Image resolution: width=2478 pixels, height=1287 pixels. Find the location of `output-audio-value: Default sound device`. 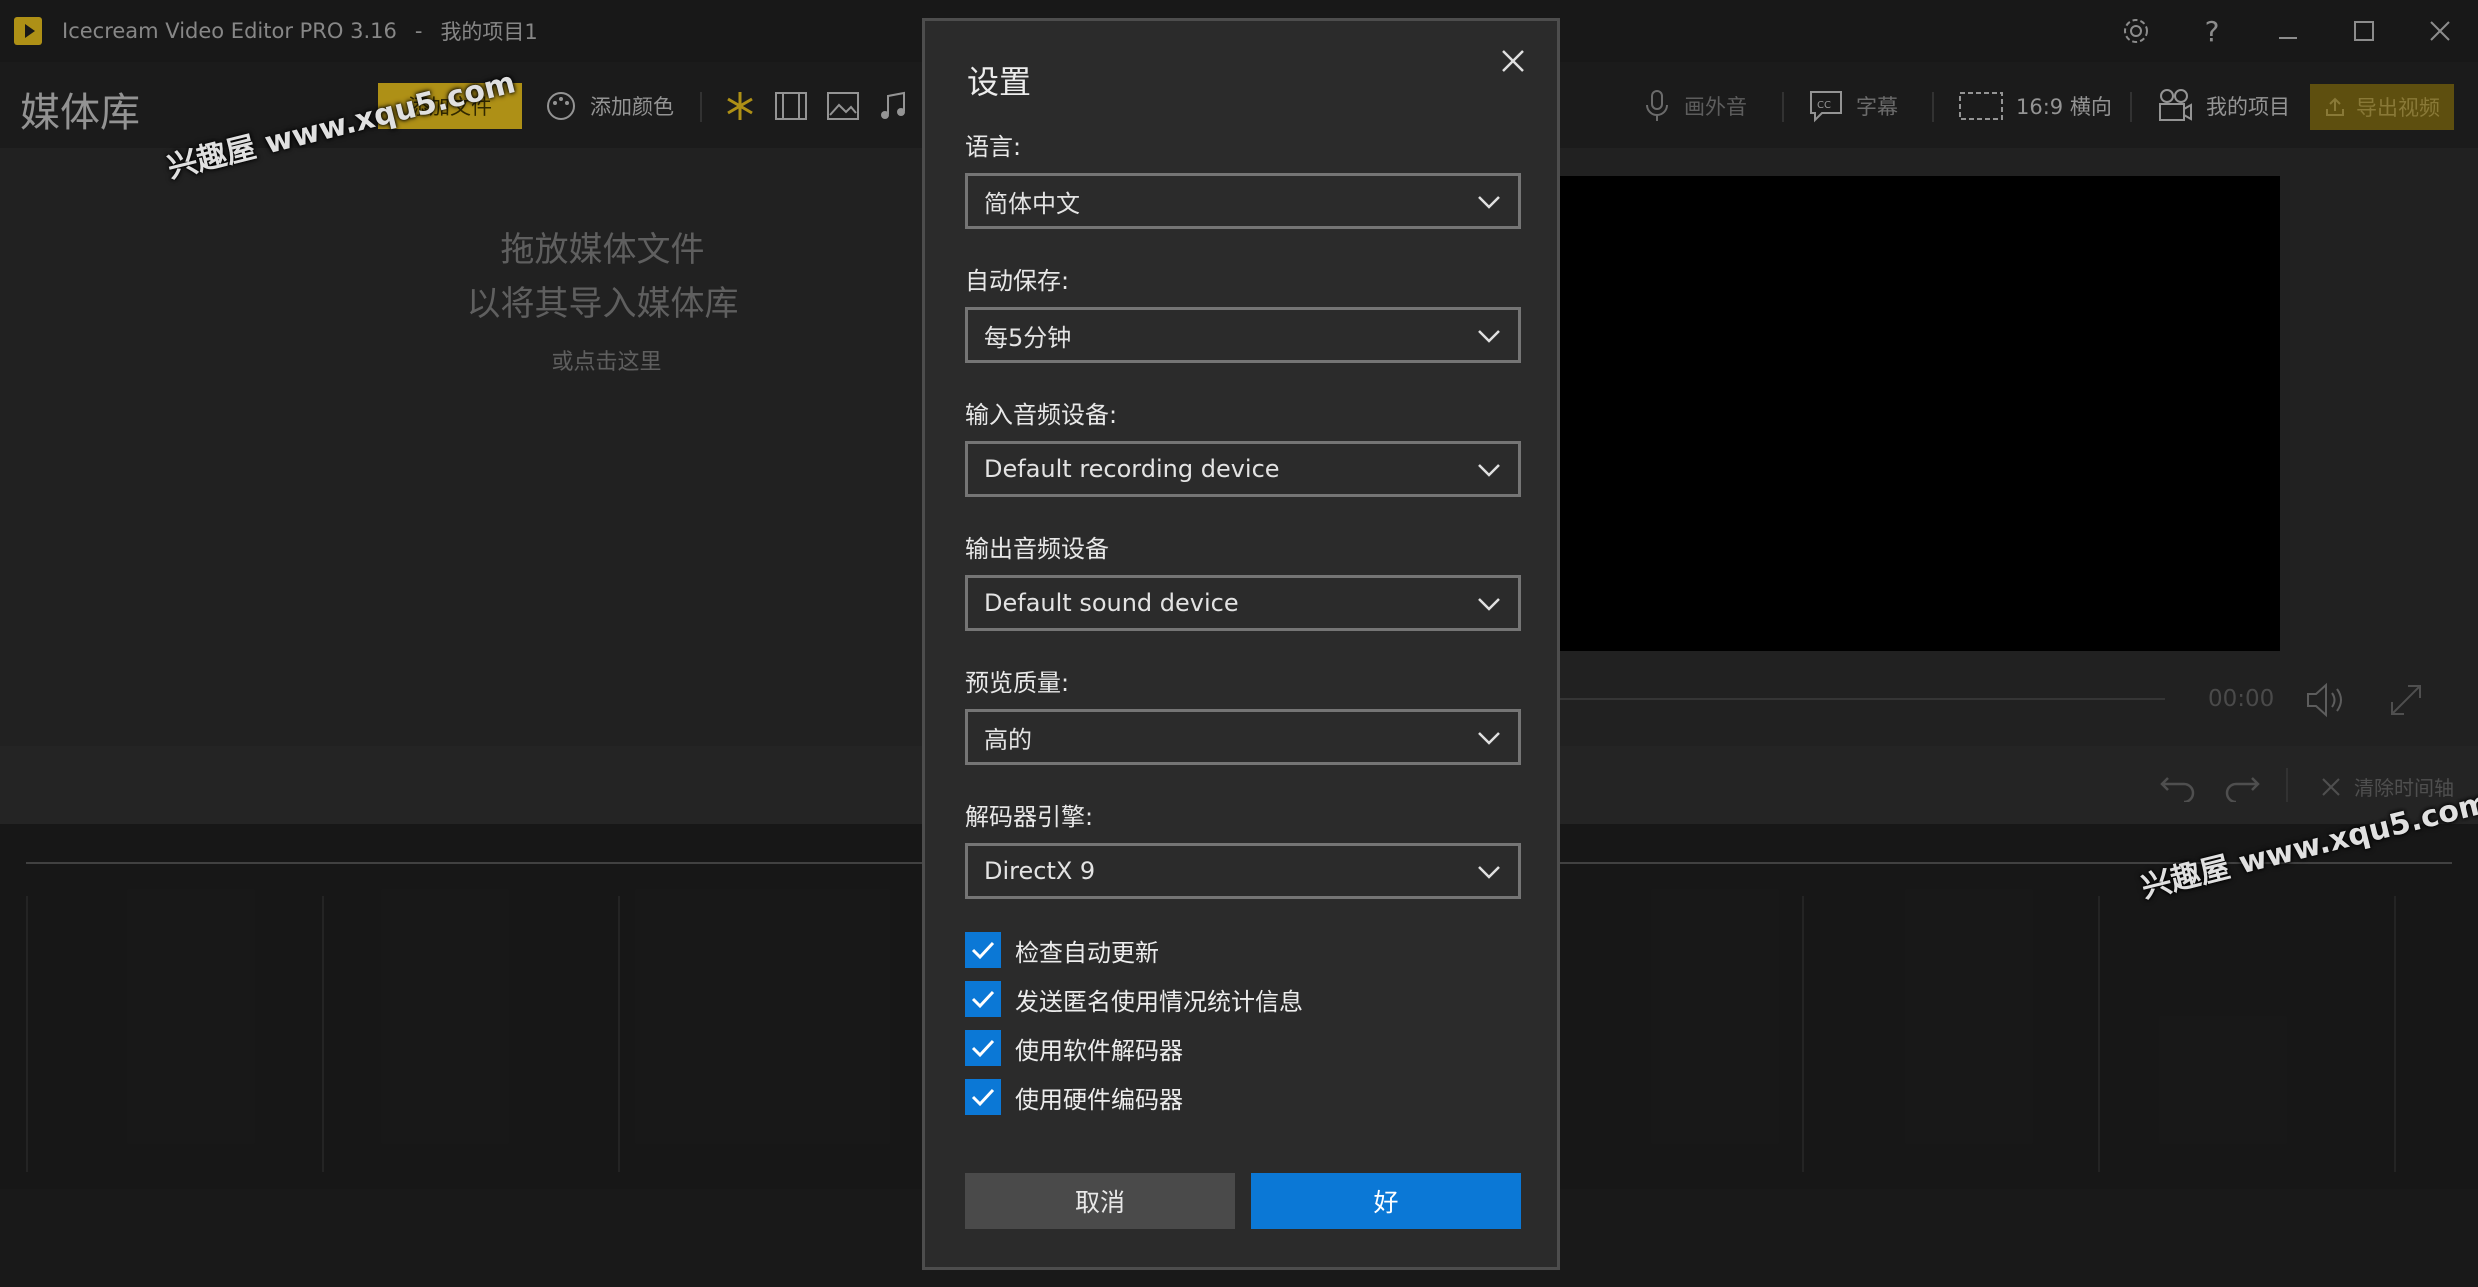

output-audio-value: Default sound device is located at coordinates (1111, 603).